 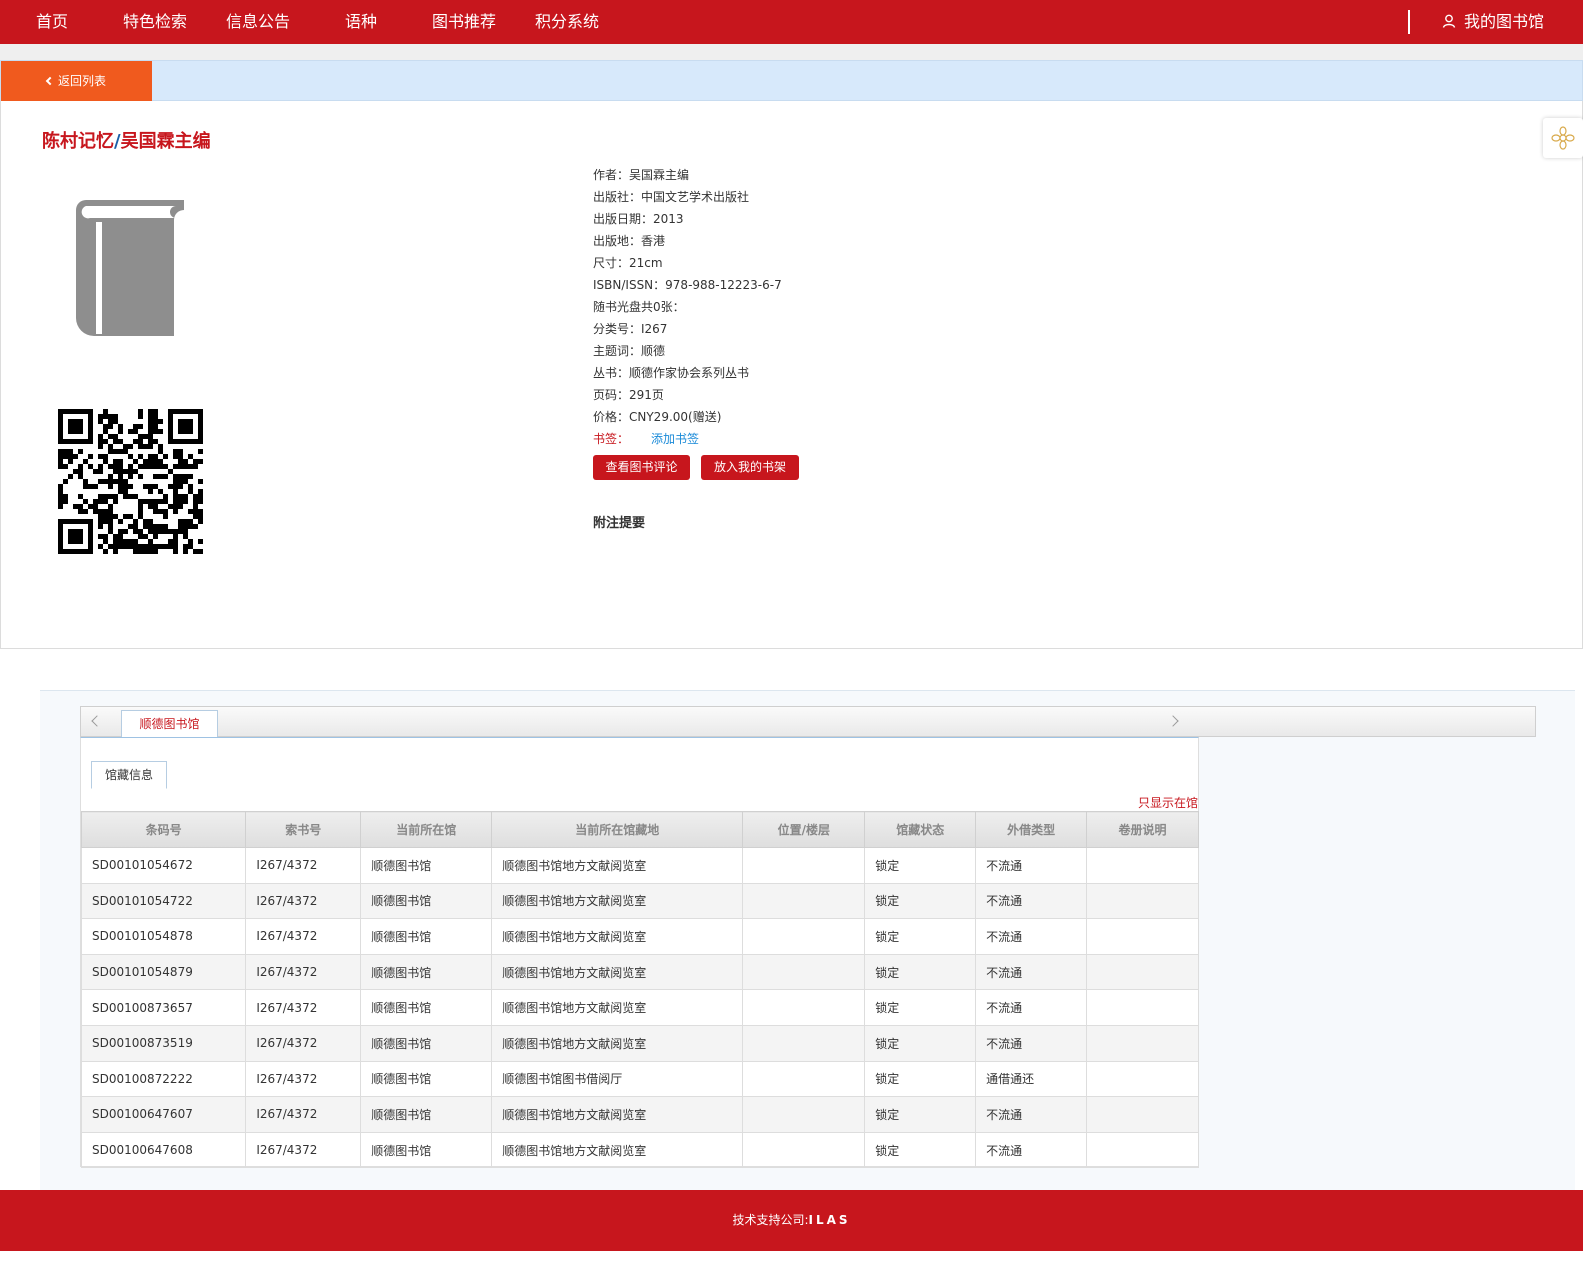 I want to click on book-cover-icon, so click(x=130, y=268).